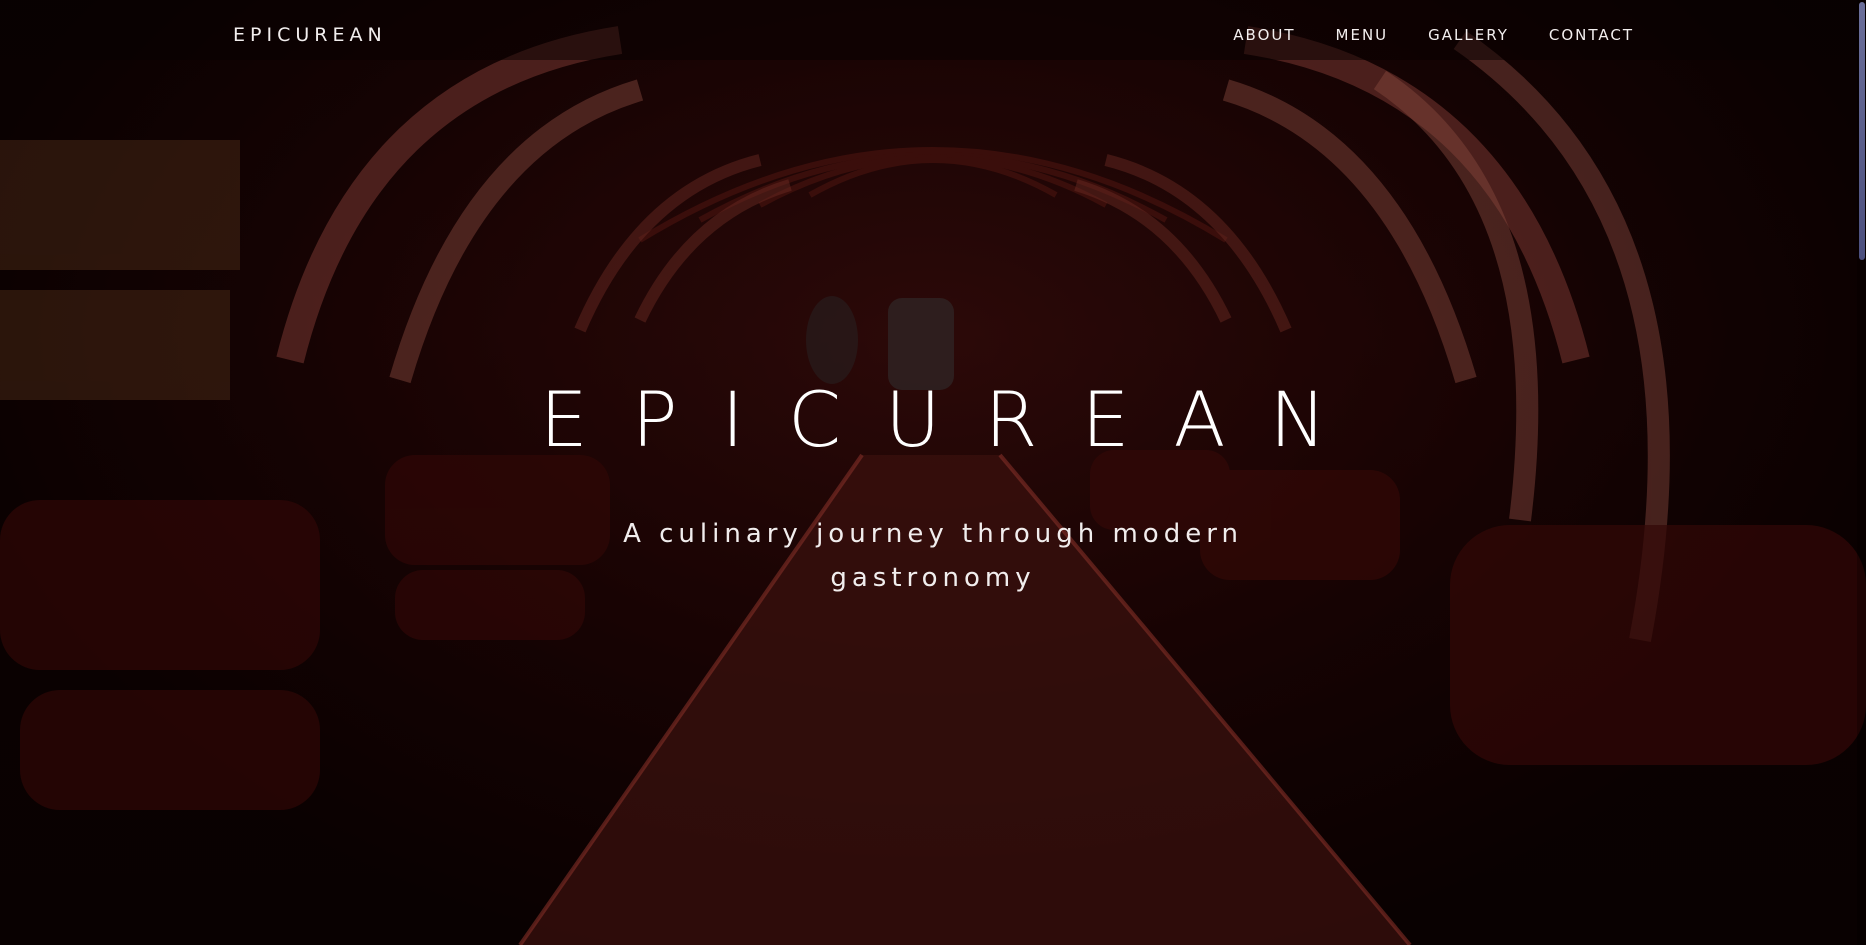  What do you see at coordinates (933, 37) in the screenshot?
I see `site-header: EPICUREAN ABOUT MENU GALLERY CONTACT` at bounding box center [933, 37].